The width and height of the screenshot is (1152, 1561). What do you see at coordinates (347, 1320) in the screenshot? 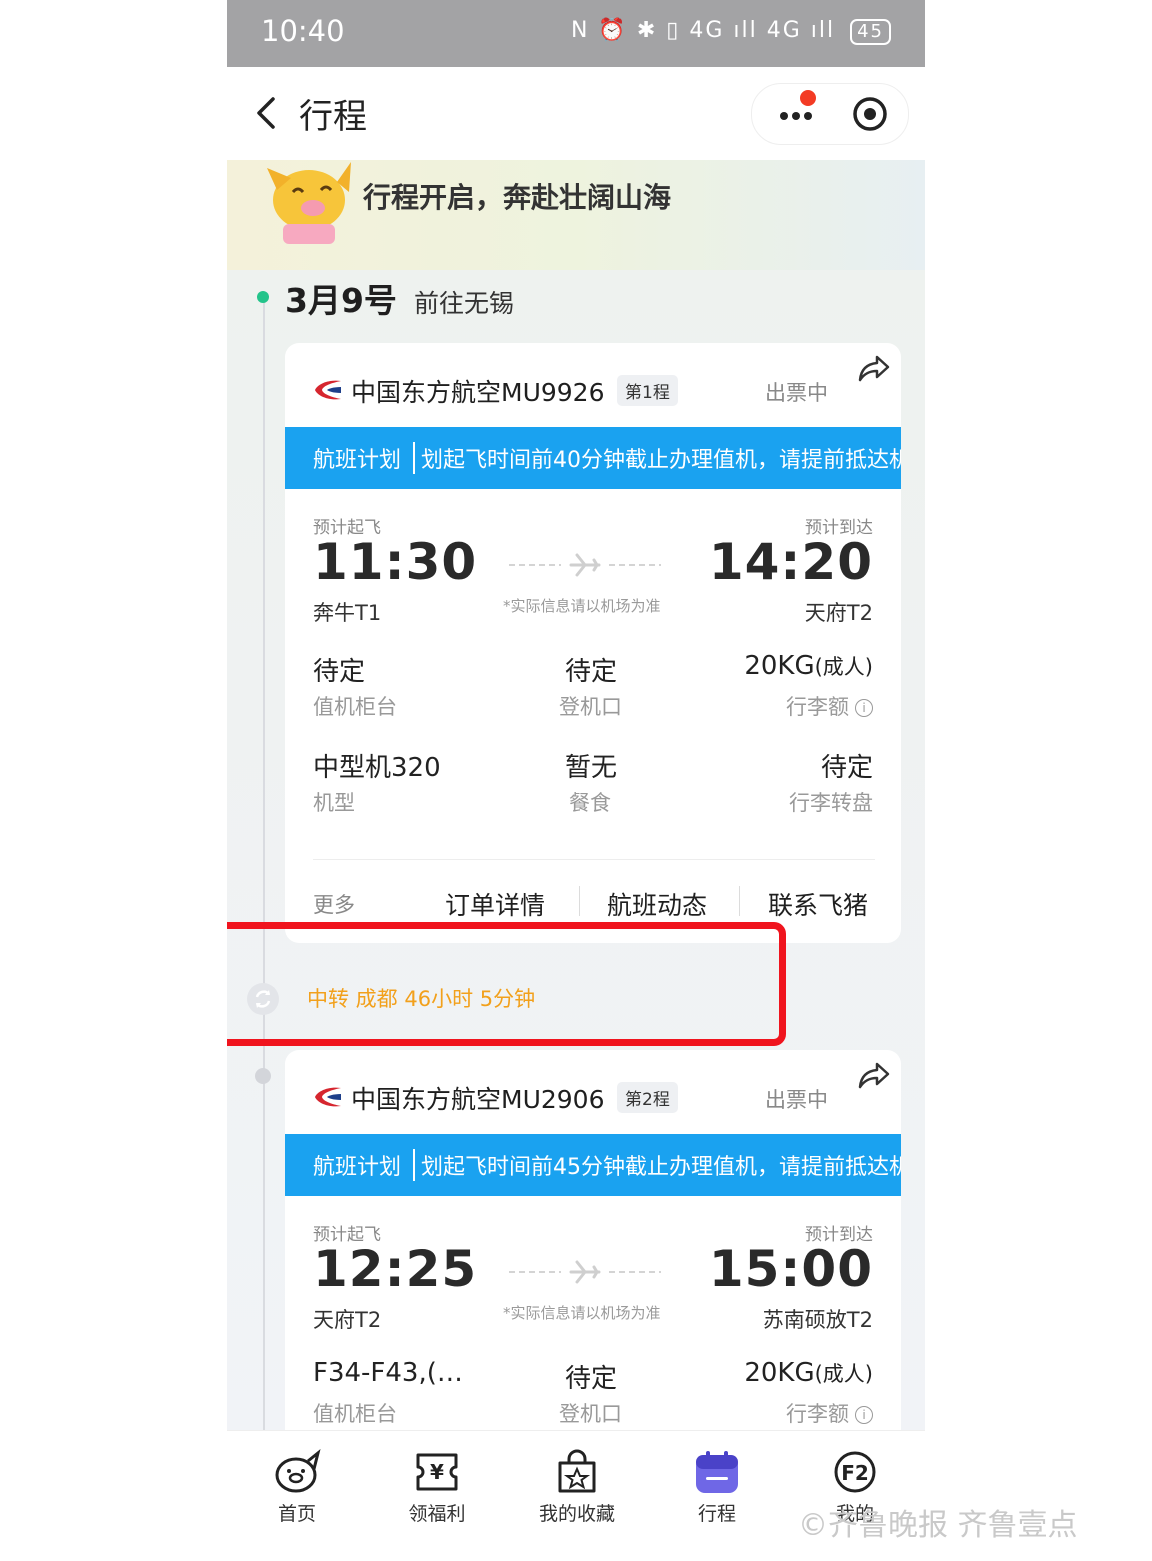
I see `departure-terminal: 天府T2` at bounding box center [347, 1320].